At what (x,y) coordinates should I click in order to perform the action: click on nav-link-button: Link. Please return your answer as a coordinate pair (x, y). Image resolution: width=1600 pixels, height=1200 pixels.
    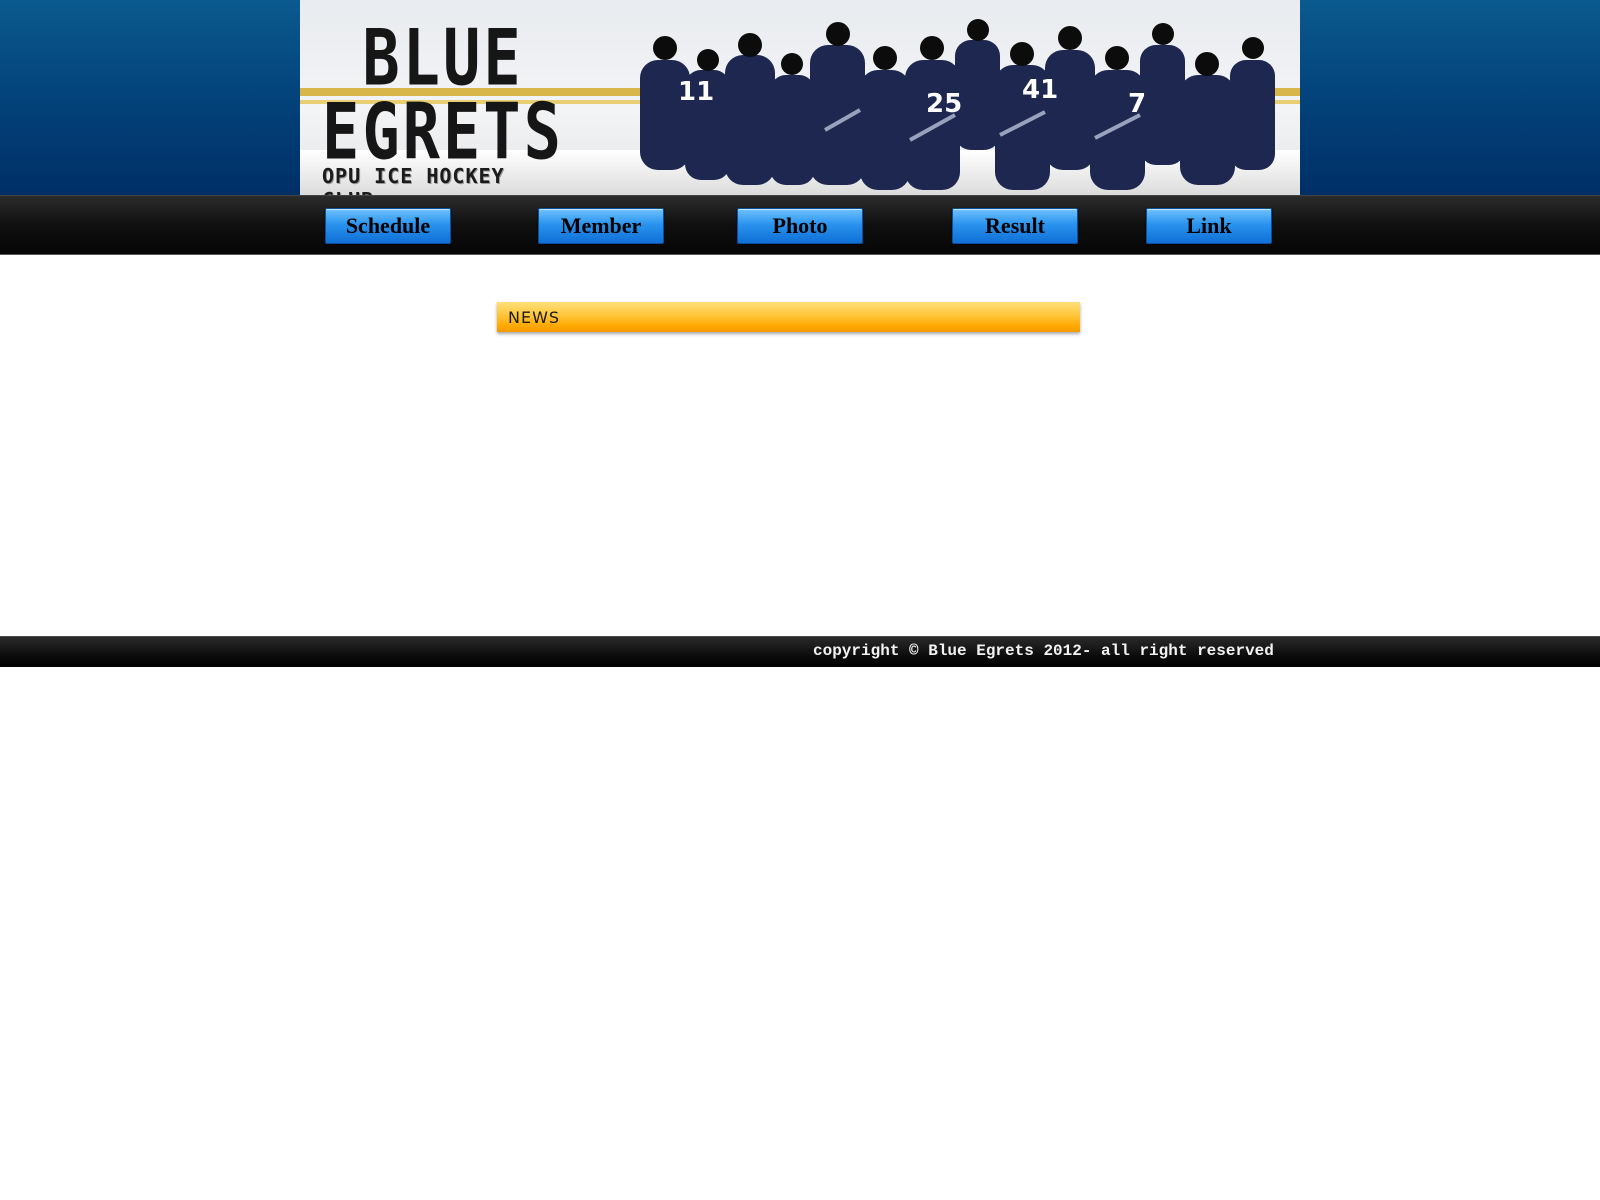
    Looking at the image, I should click on (1209, 226).